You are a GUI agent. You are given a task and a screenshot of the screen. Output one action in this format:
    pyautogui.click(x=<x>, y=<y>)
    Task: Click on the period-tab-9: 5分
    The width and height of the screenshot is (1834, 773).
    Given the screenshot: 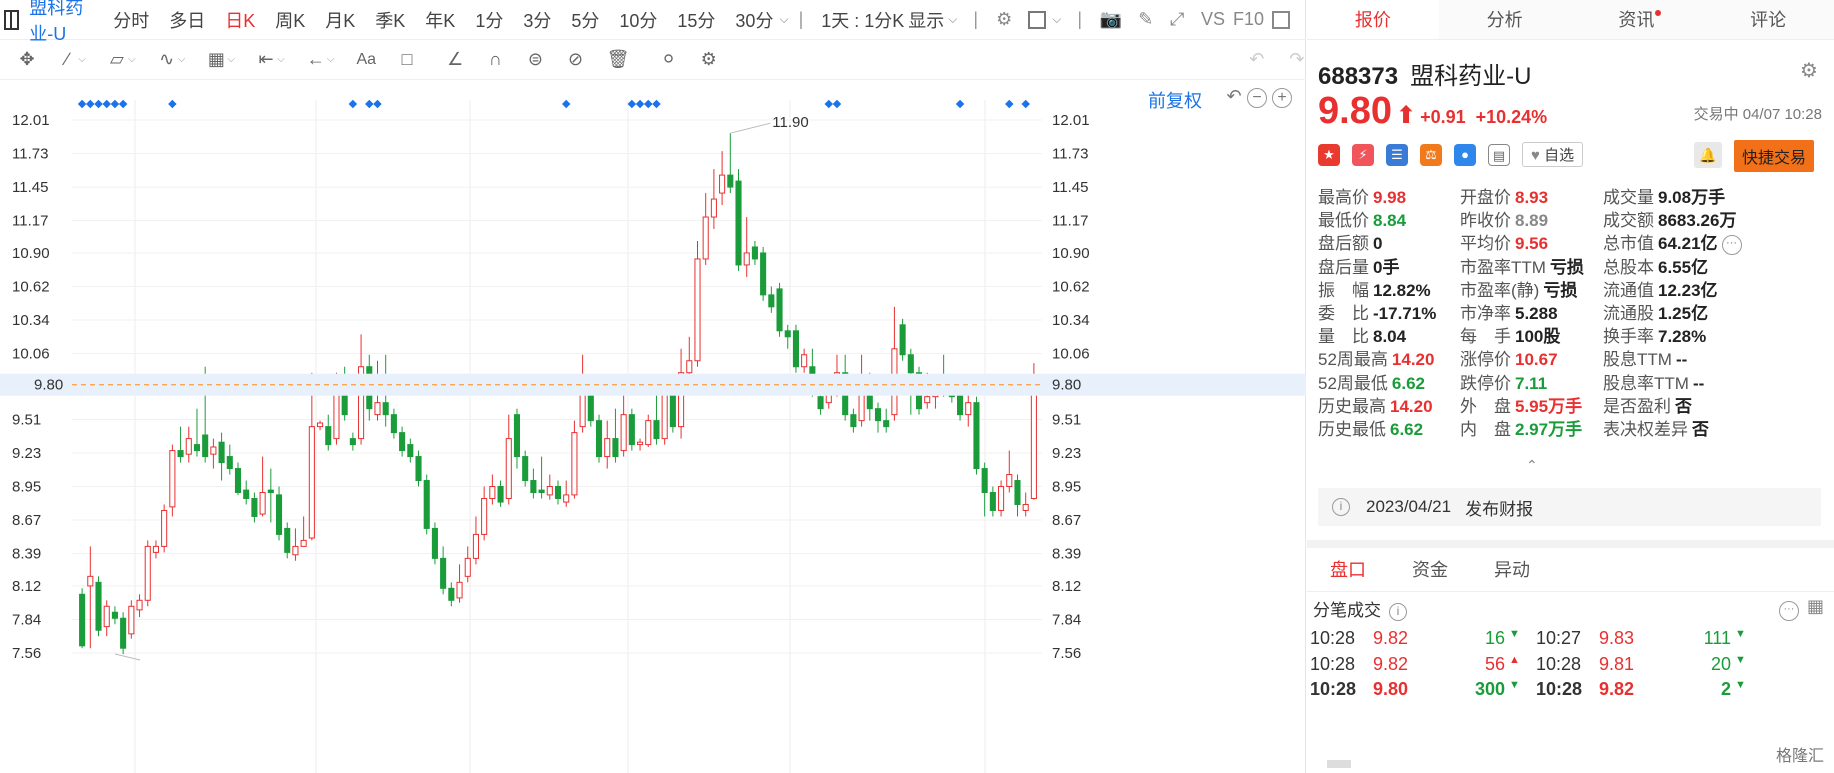 What is the action you would take?
    pyautogui.click(x=585, y=20)
    